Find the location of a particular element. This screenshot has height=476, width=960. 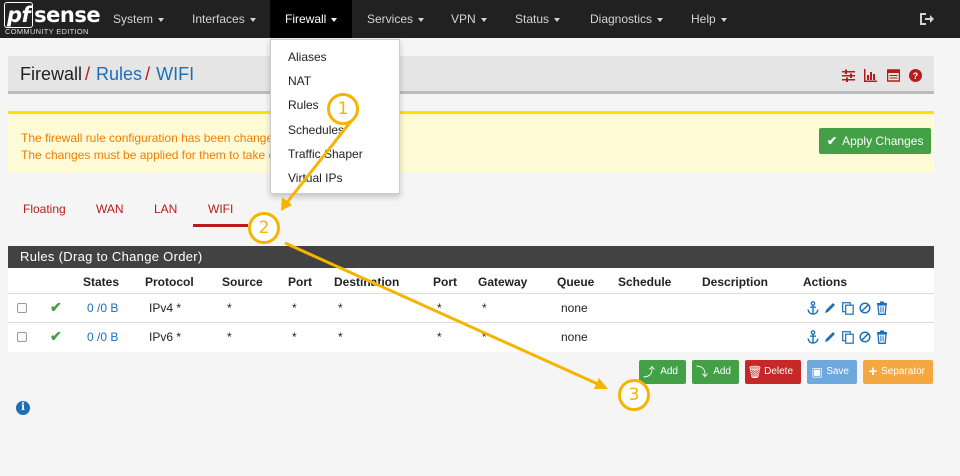

nav-services: Services is located at coordinates (395, 19).